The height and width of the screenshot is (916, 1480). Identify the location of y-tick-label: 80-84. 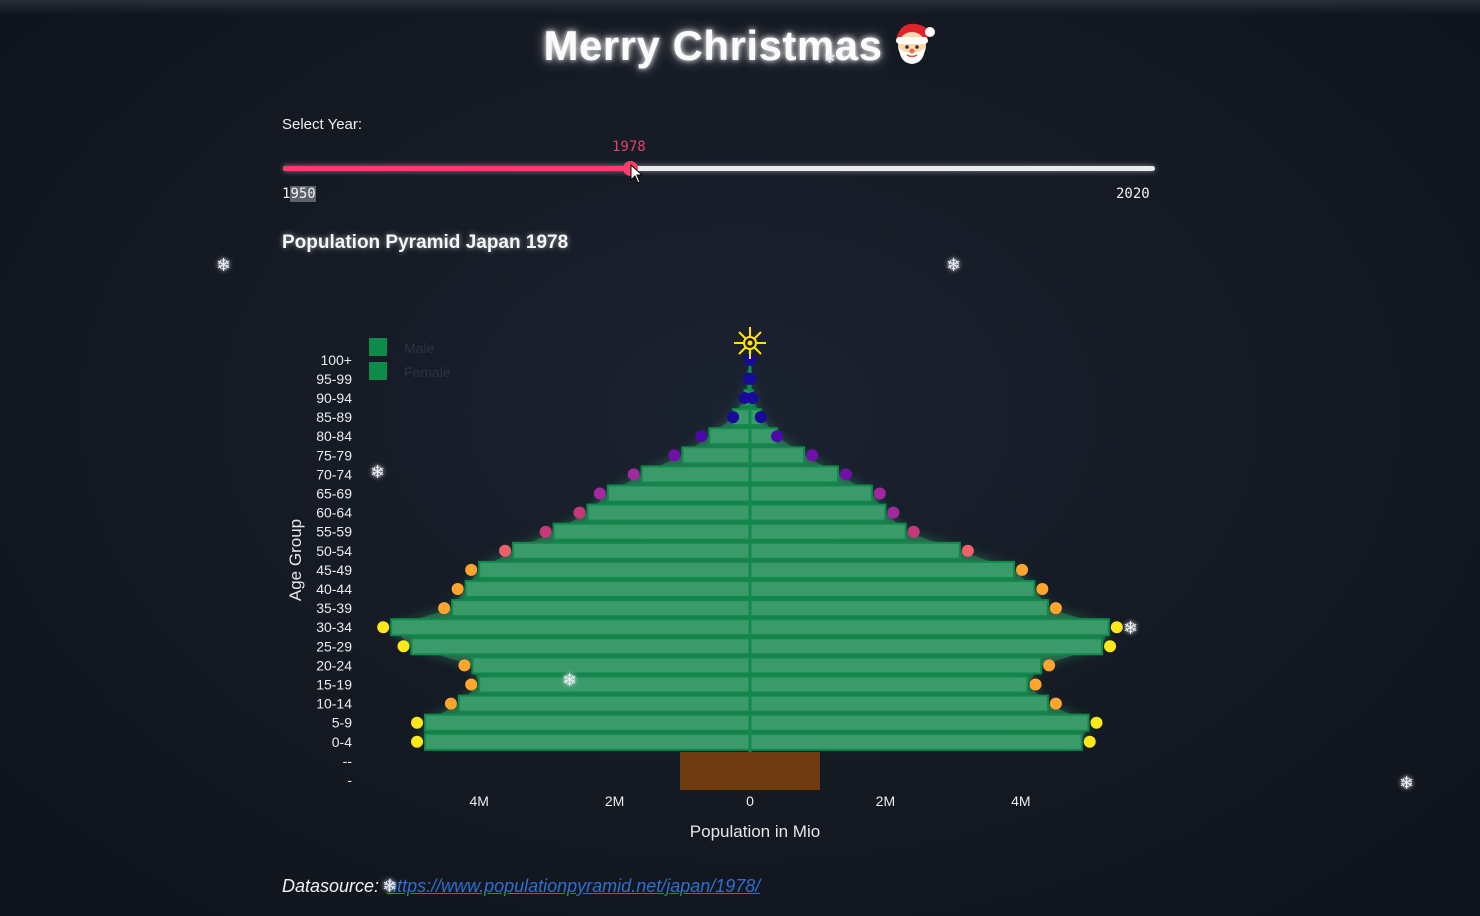
(334, 436).